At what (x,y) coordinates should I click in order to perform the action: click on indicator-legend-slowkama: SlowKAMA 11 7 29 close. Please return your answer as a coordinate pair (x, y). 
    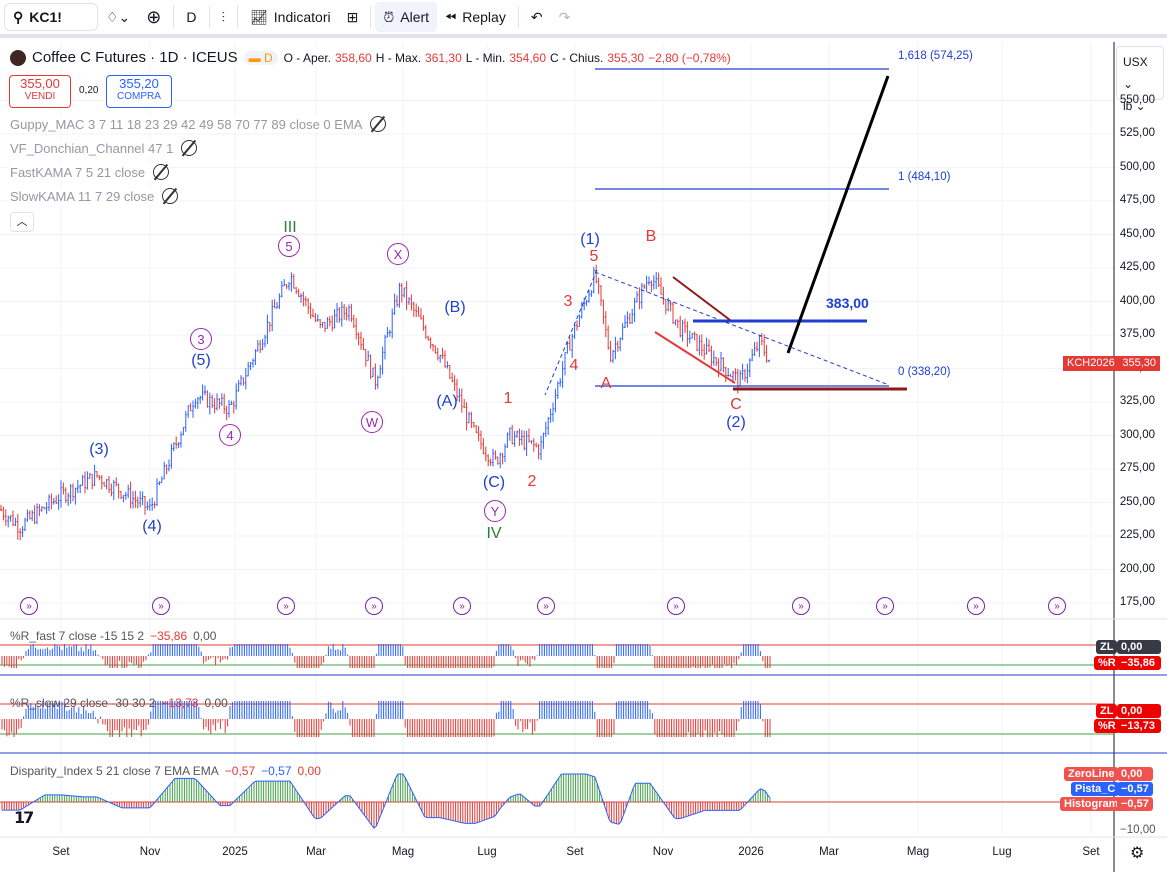
    Looking at the image, I should click on (94, 196).